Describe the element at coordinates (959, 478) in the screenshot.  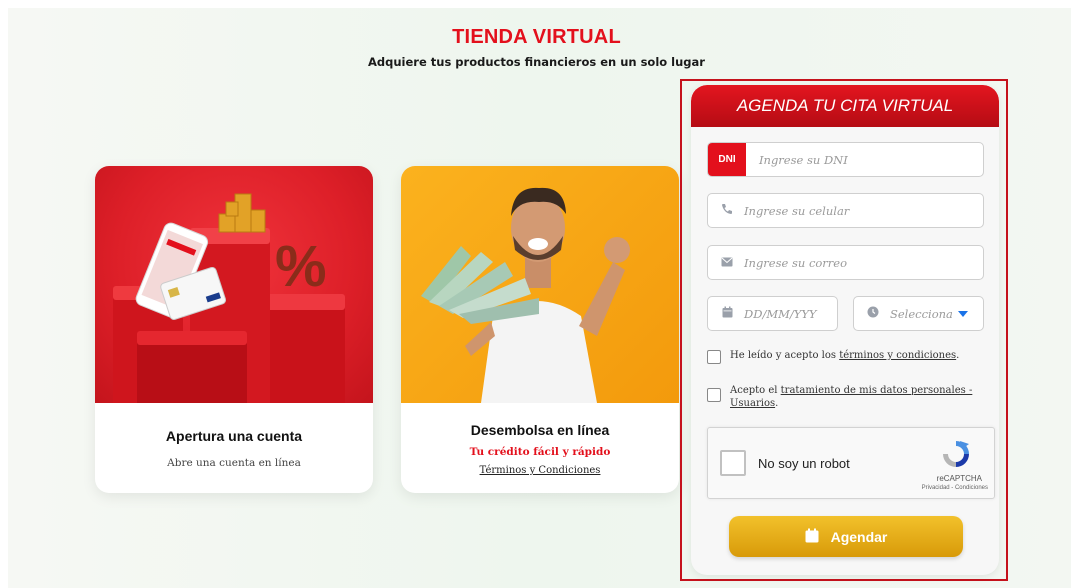
I see `recaptcha-brand: reCAPTCHA` at that location.